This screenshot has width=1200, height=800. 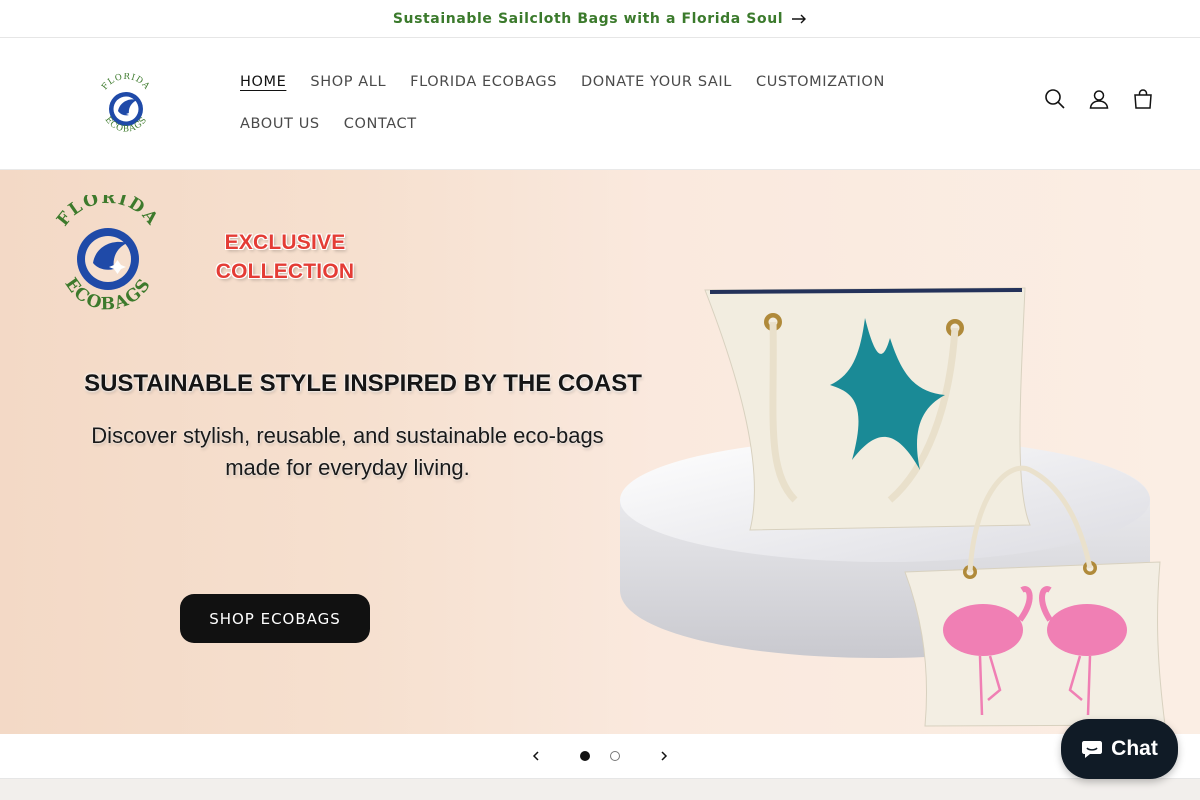 I want to click on account-icon, so click(x=1099, y=99).